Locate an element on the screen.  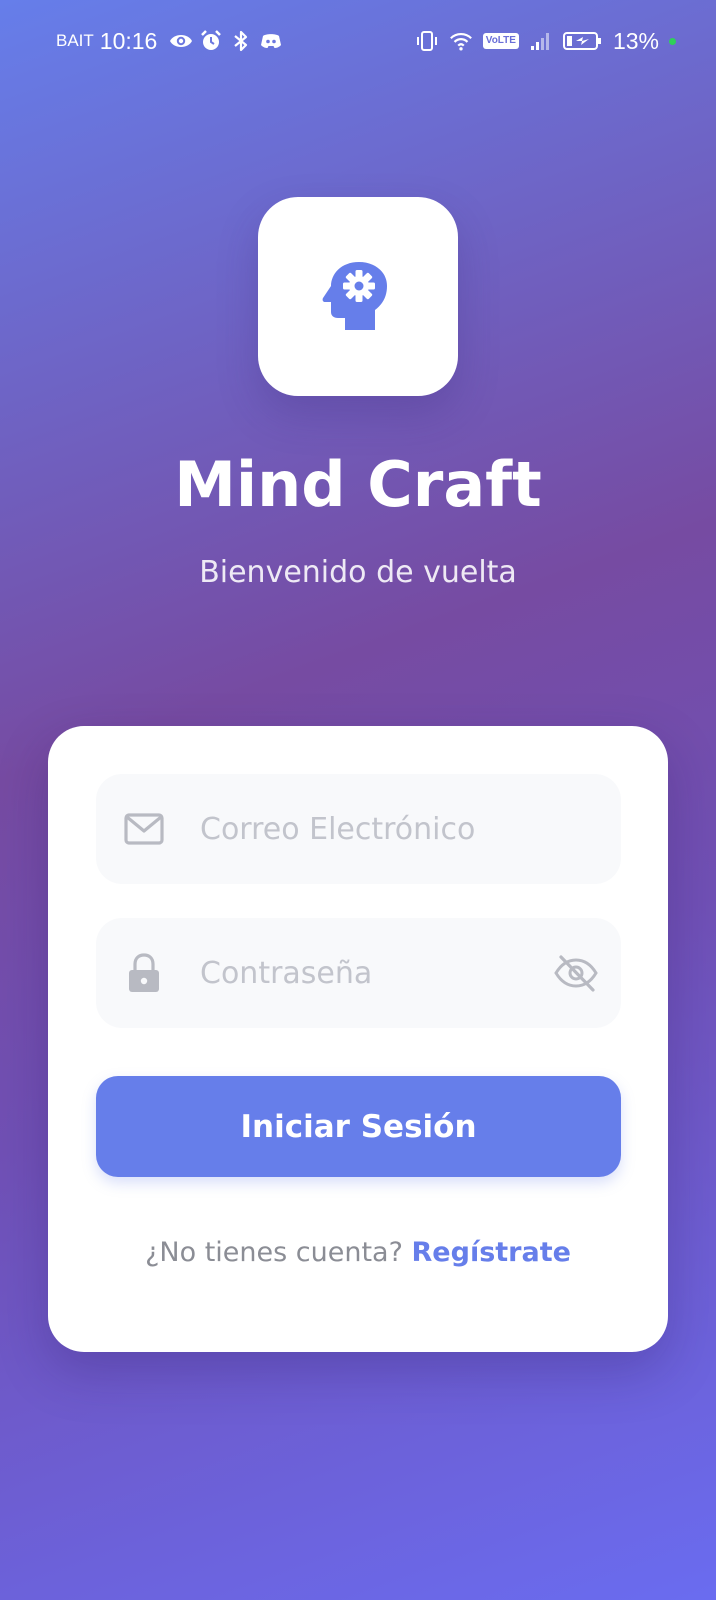
alarm-icon is located at coordinates (211, 41).